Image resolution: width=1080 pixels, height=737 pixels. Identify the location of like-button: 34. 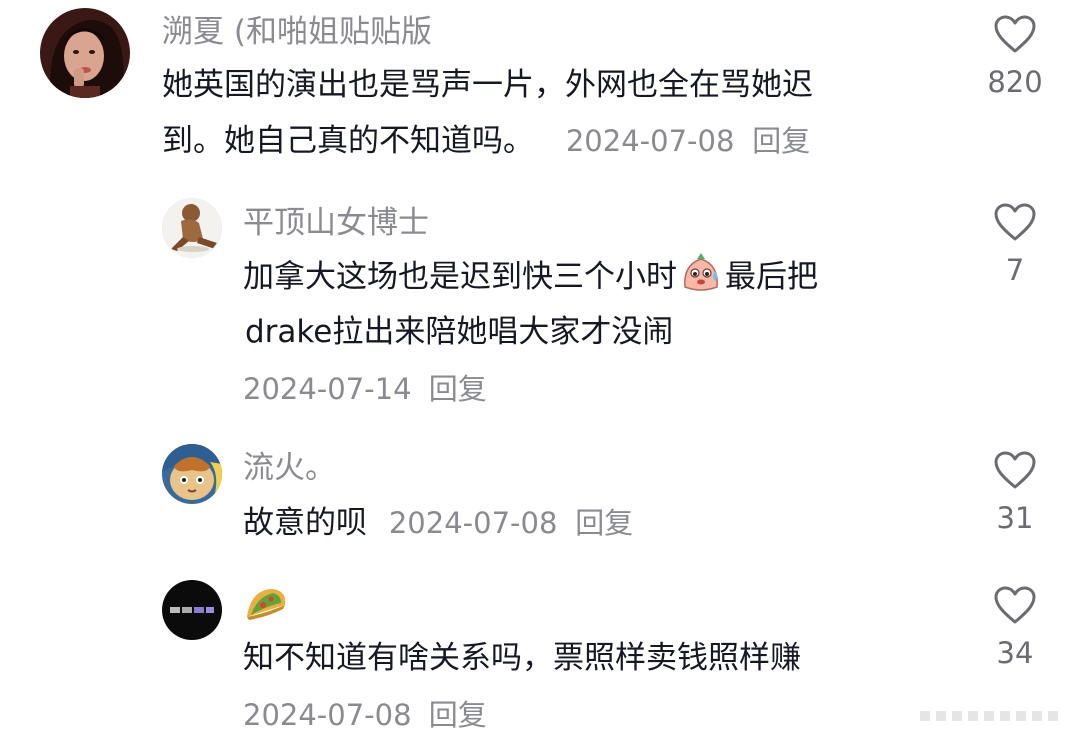
(1015, 629).